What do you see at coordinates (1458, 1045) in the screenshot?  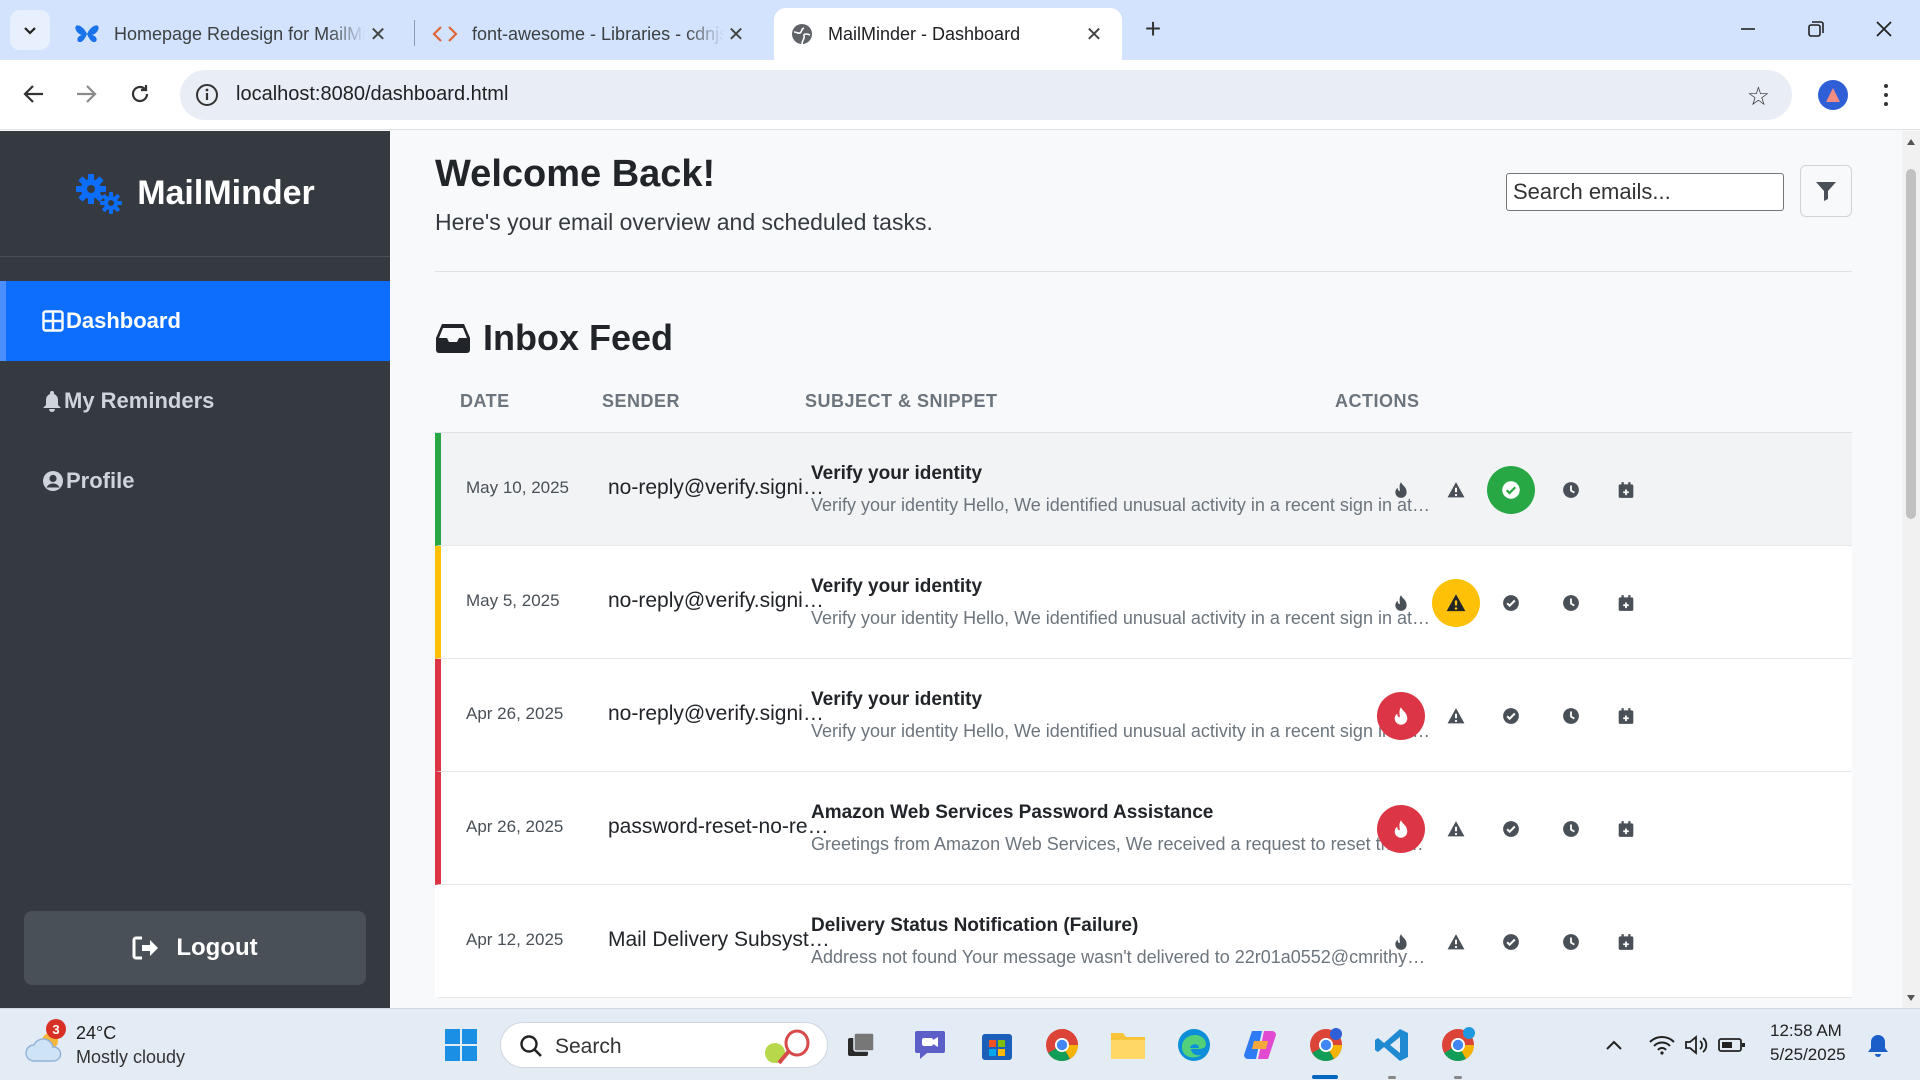 I see `chrome-secondary-app` at bounding box center [1458, 1045].